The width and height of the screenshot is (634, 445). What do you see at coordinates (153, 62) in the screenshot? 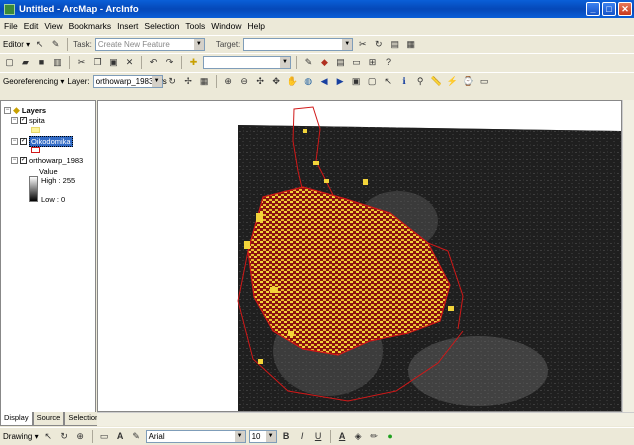
I see `undo-icon: ↶` at bounding box center [153, 62].